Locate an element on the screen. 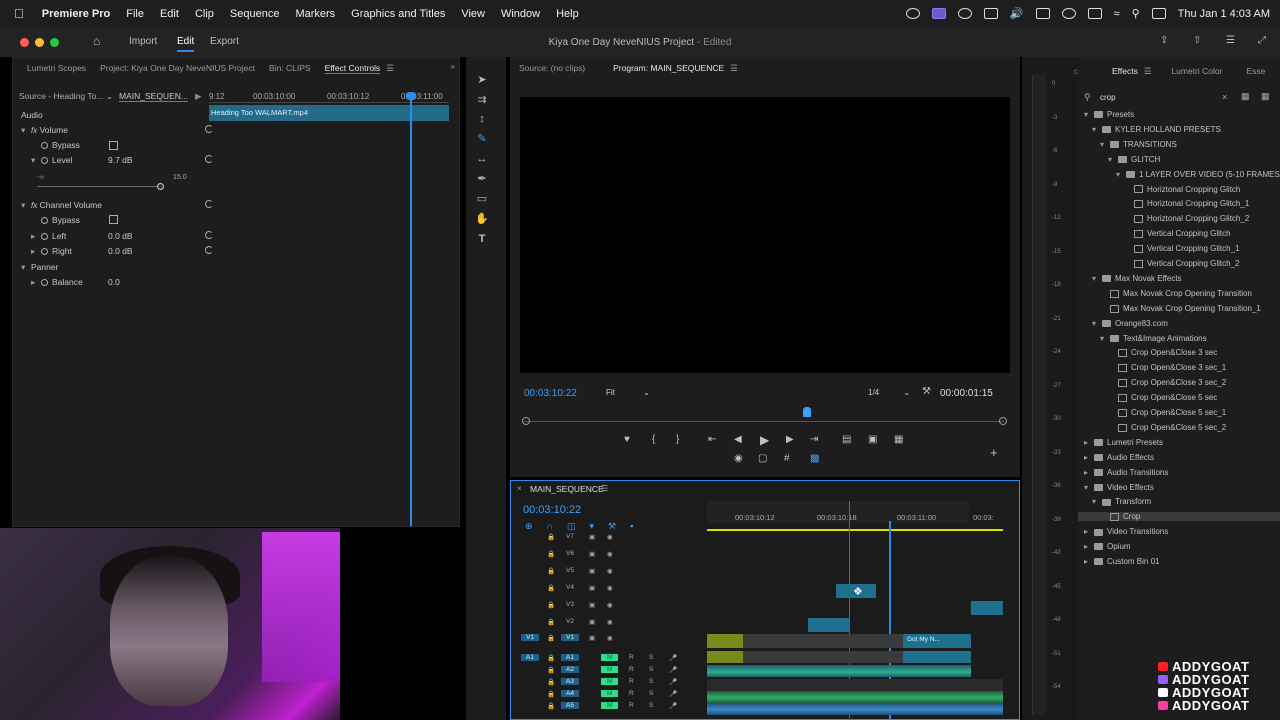  scrub-bar is located at coordinates (764, 421).